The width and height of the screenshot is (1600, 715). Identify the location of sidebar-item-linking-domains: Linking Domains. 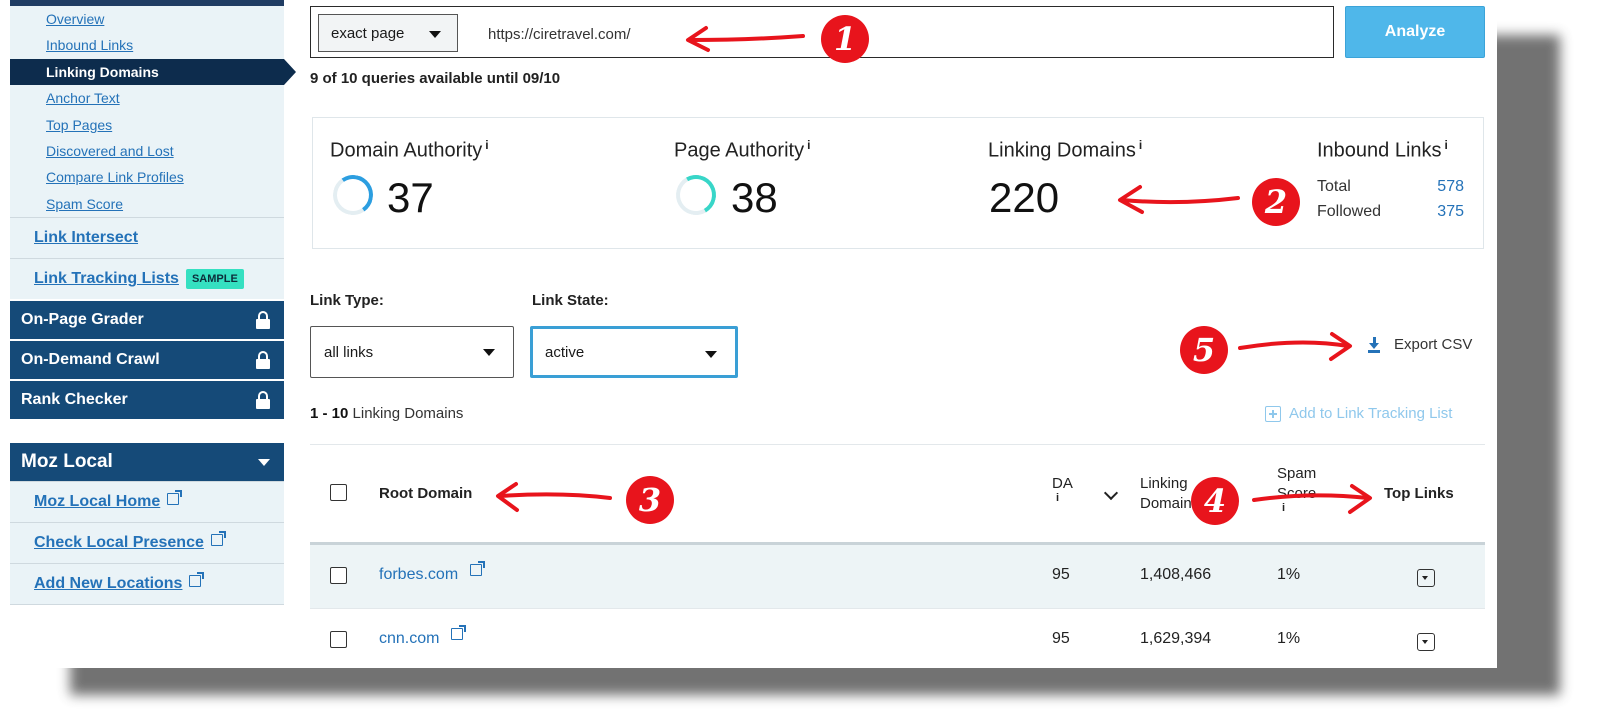
(153, 72).